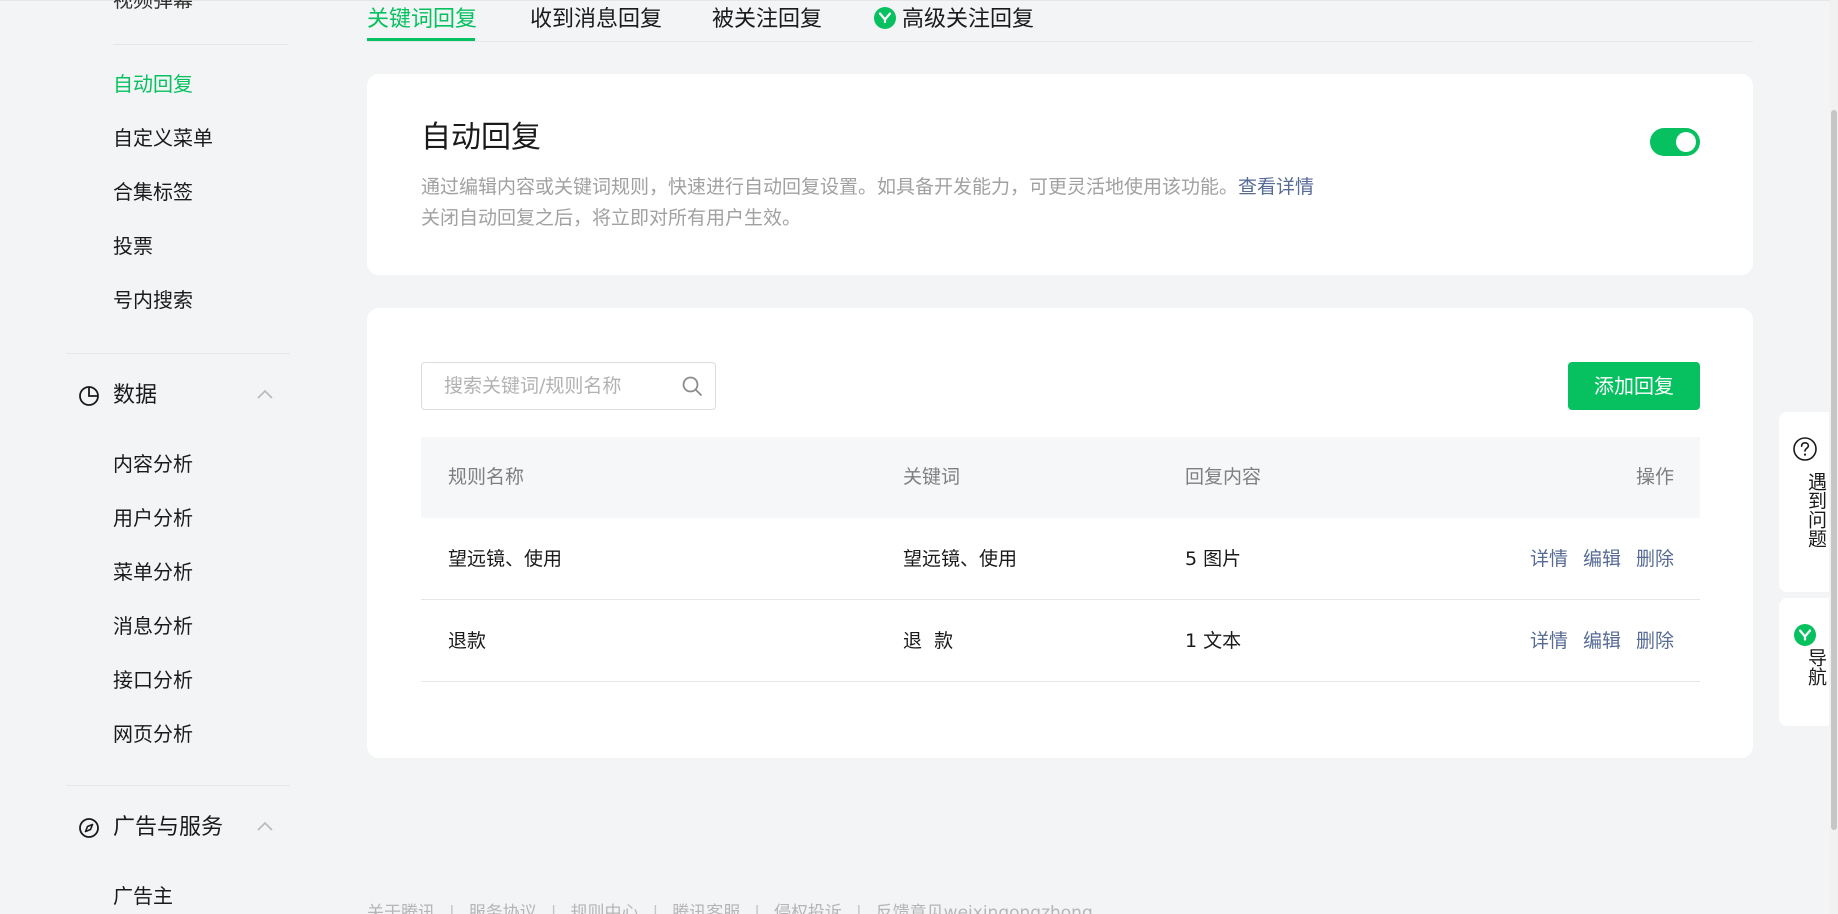 This screenshot has width=1838, height=914. What do you see at coordinates (1060, 21) in the screenshot?
I see `reply-tabs: 关键词回复 收到消息回复 被关注回复 高级关注回复` at bounding box center [1060, 21].